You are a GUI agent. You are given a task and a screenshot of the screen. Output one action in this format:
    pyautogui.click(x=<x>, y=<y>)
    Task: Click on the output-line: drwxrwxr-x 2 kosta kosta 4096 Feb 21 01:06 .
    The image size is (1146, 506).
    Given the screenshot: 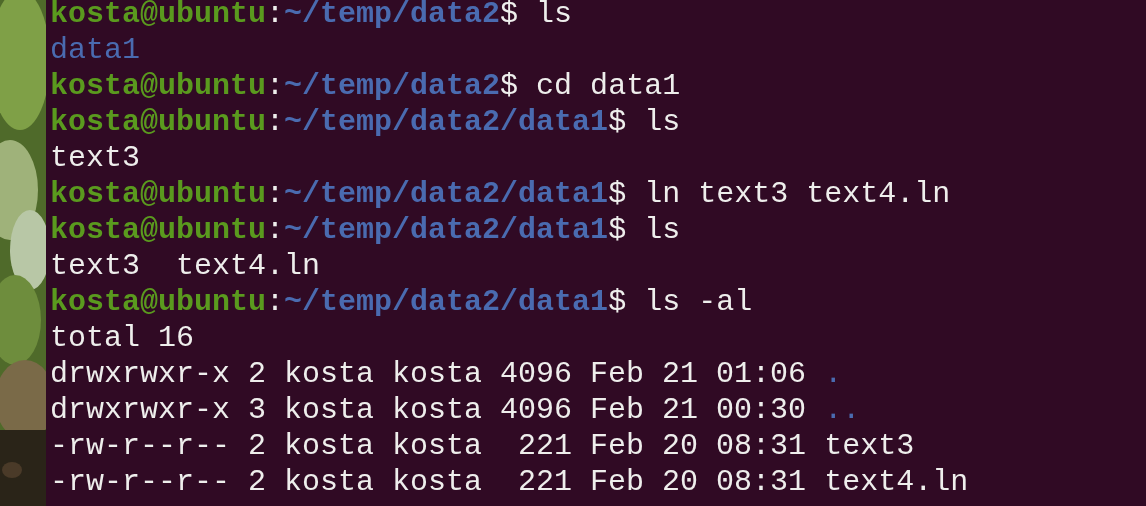 What is the action you would take?
    pyautogui.click(x=446, y=374)
    